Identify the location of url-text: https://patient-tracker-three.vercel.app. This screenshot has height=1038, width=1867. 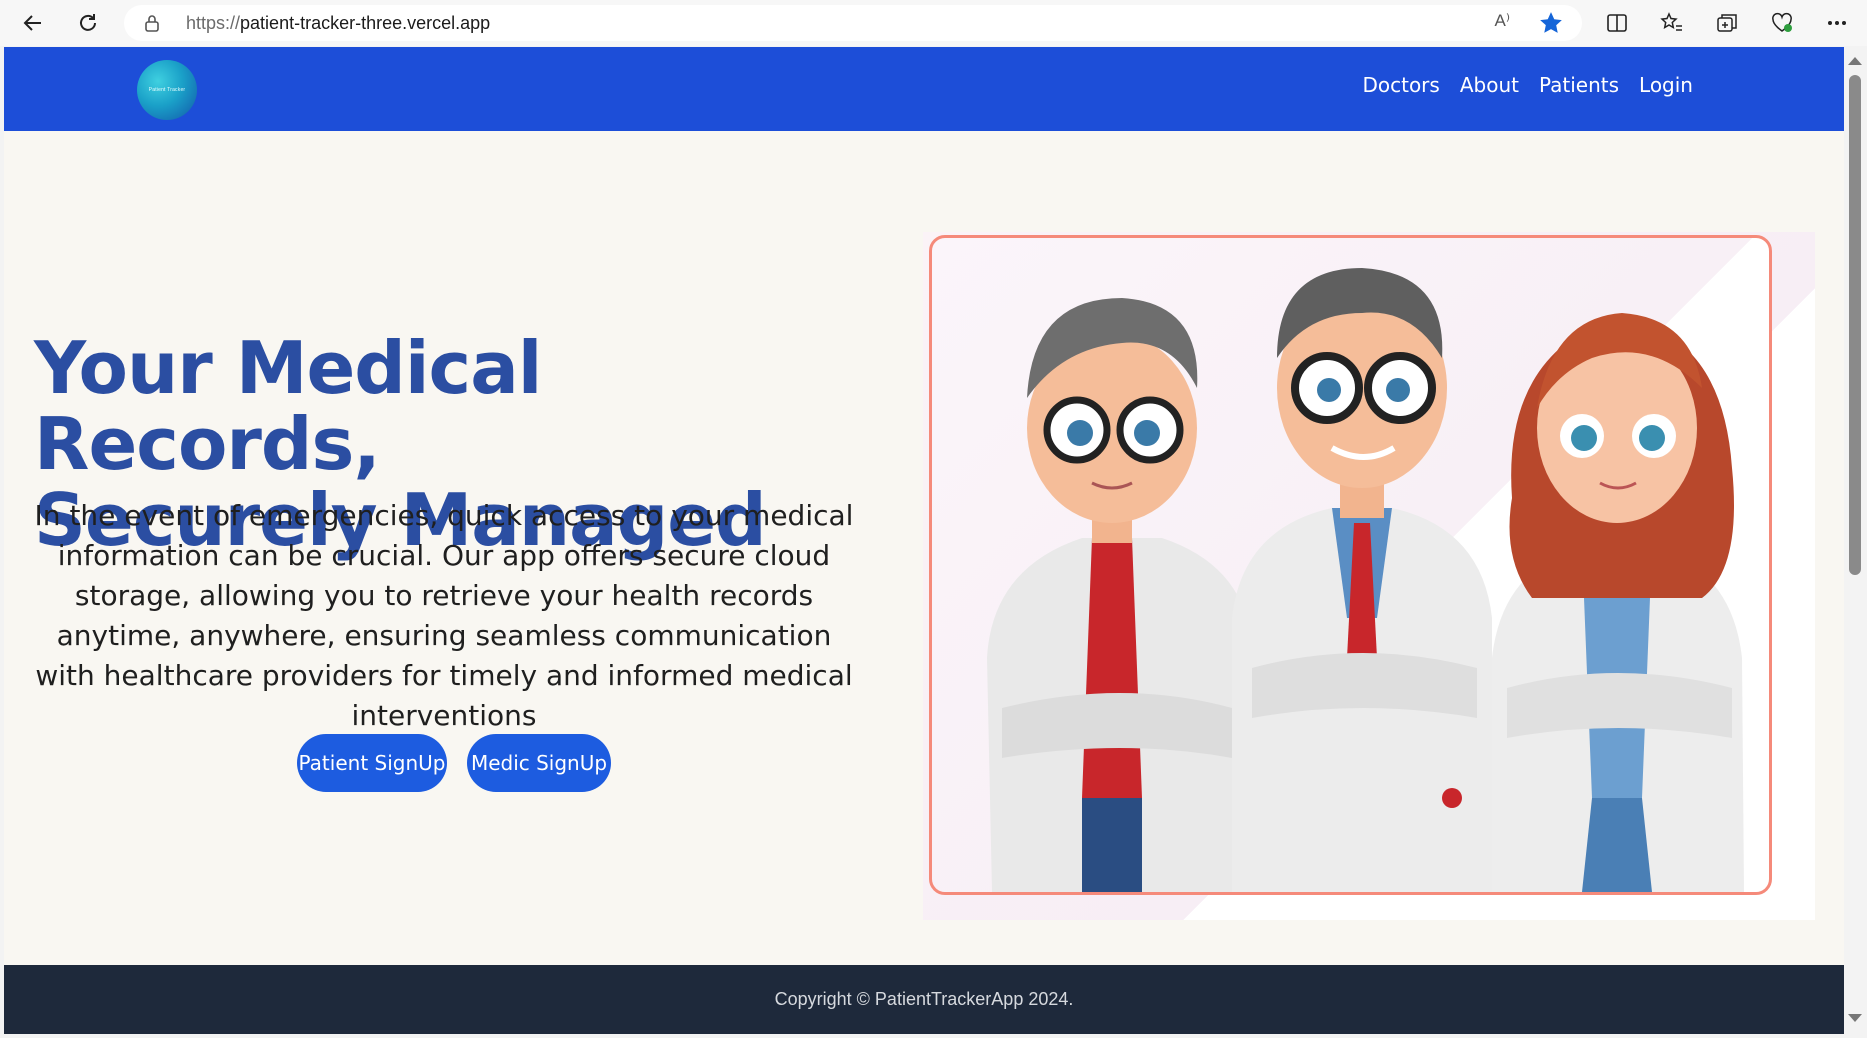
(338, 23).